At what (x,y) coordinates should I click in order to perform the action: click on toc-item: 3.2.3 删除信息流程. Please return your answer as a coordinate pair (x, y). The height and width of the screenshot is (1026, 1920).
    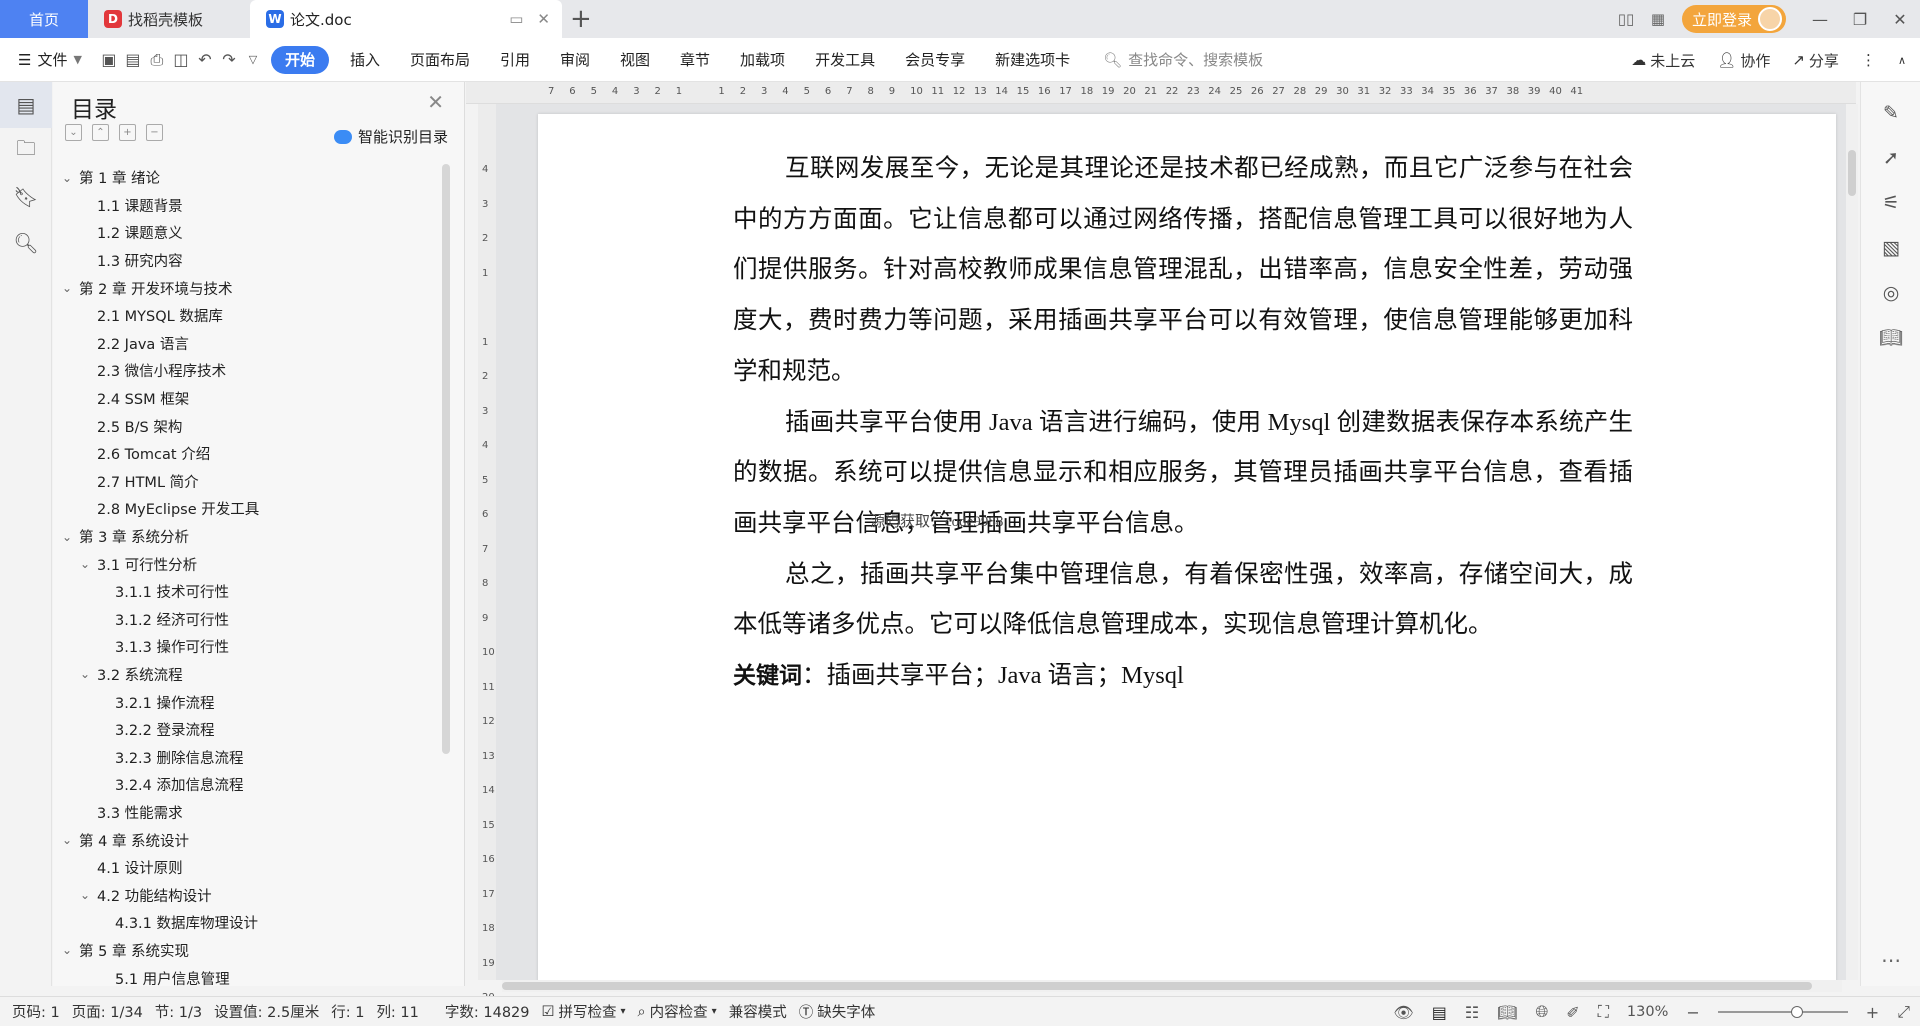
    Looking at the image, I should click on (248, 757).